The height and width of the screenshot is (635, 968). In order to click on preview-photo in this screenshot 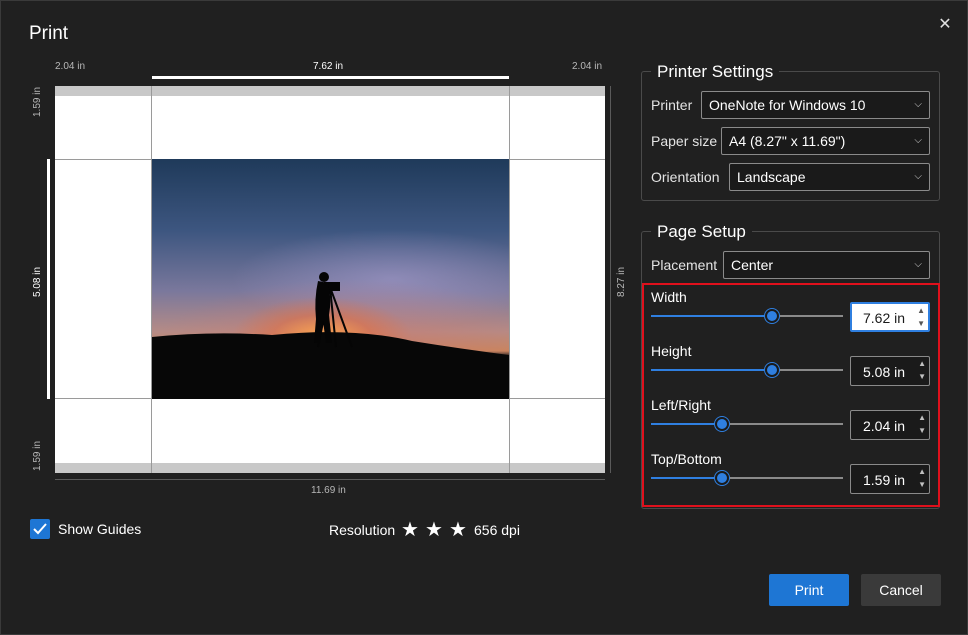, I will do `click(330, 279)`.